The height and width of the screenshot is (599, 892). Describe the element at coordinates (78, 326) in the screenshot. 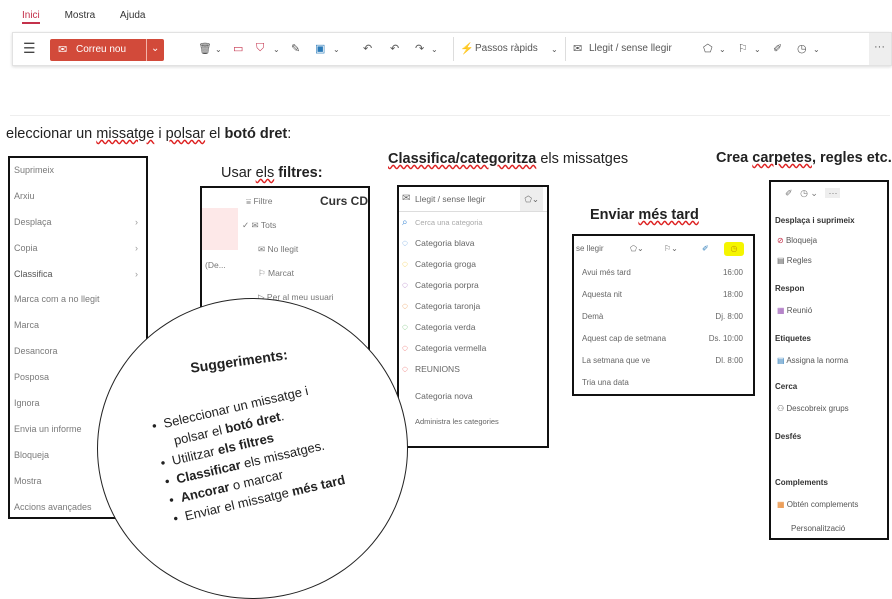

I see `menu-item-flag: Marca` at that location.